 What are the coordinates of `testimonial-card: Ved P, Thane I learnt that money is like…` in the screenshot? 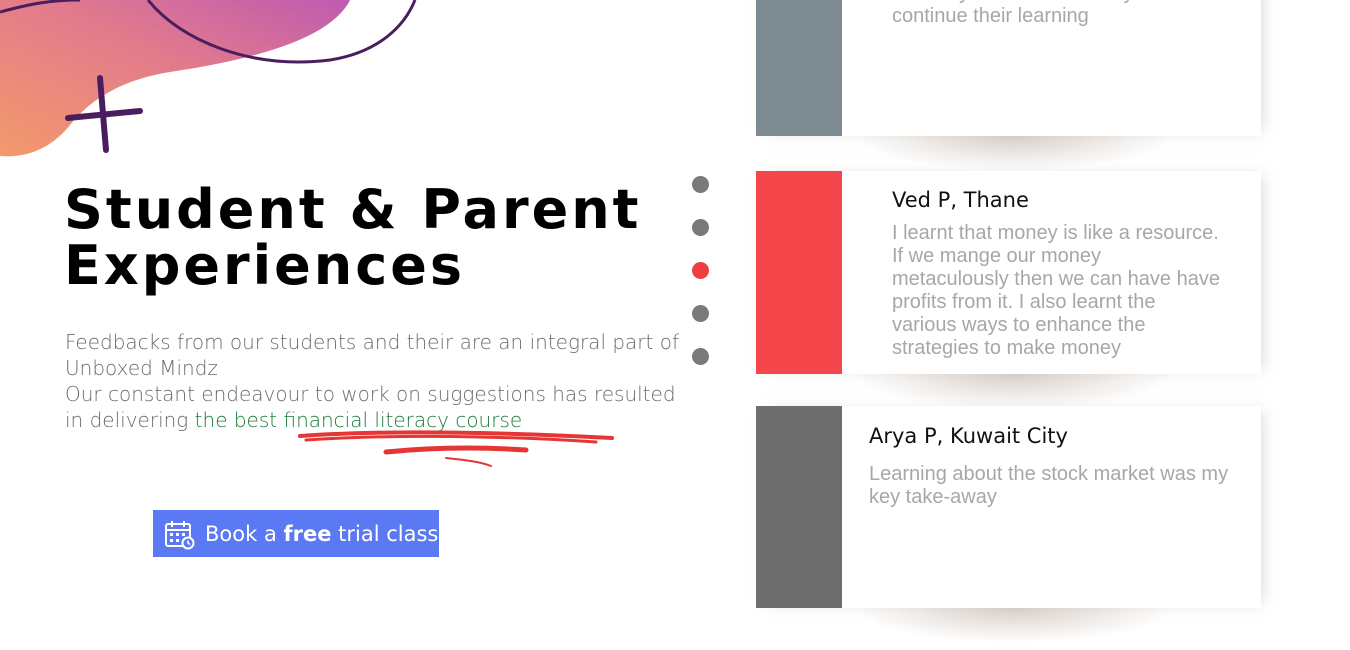 It's located at (1008, 289).